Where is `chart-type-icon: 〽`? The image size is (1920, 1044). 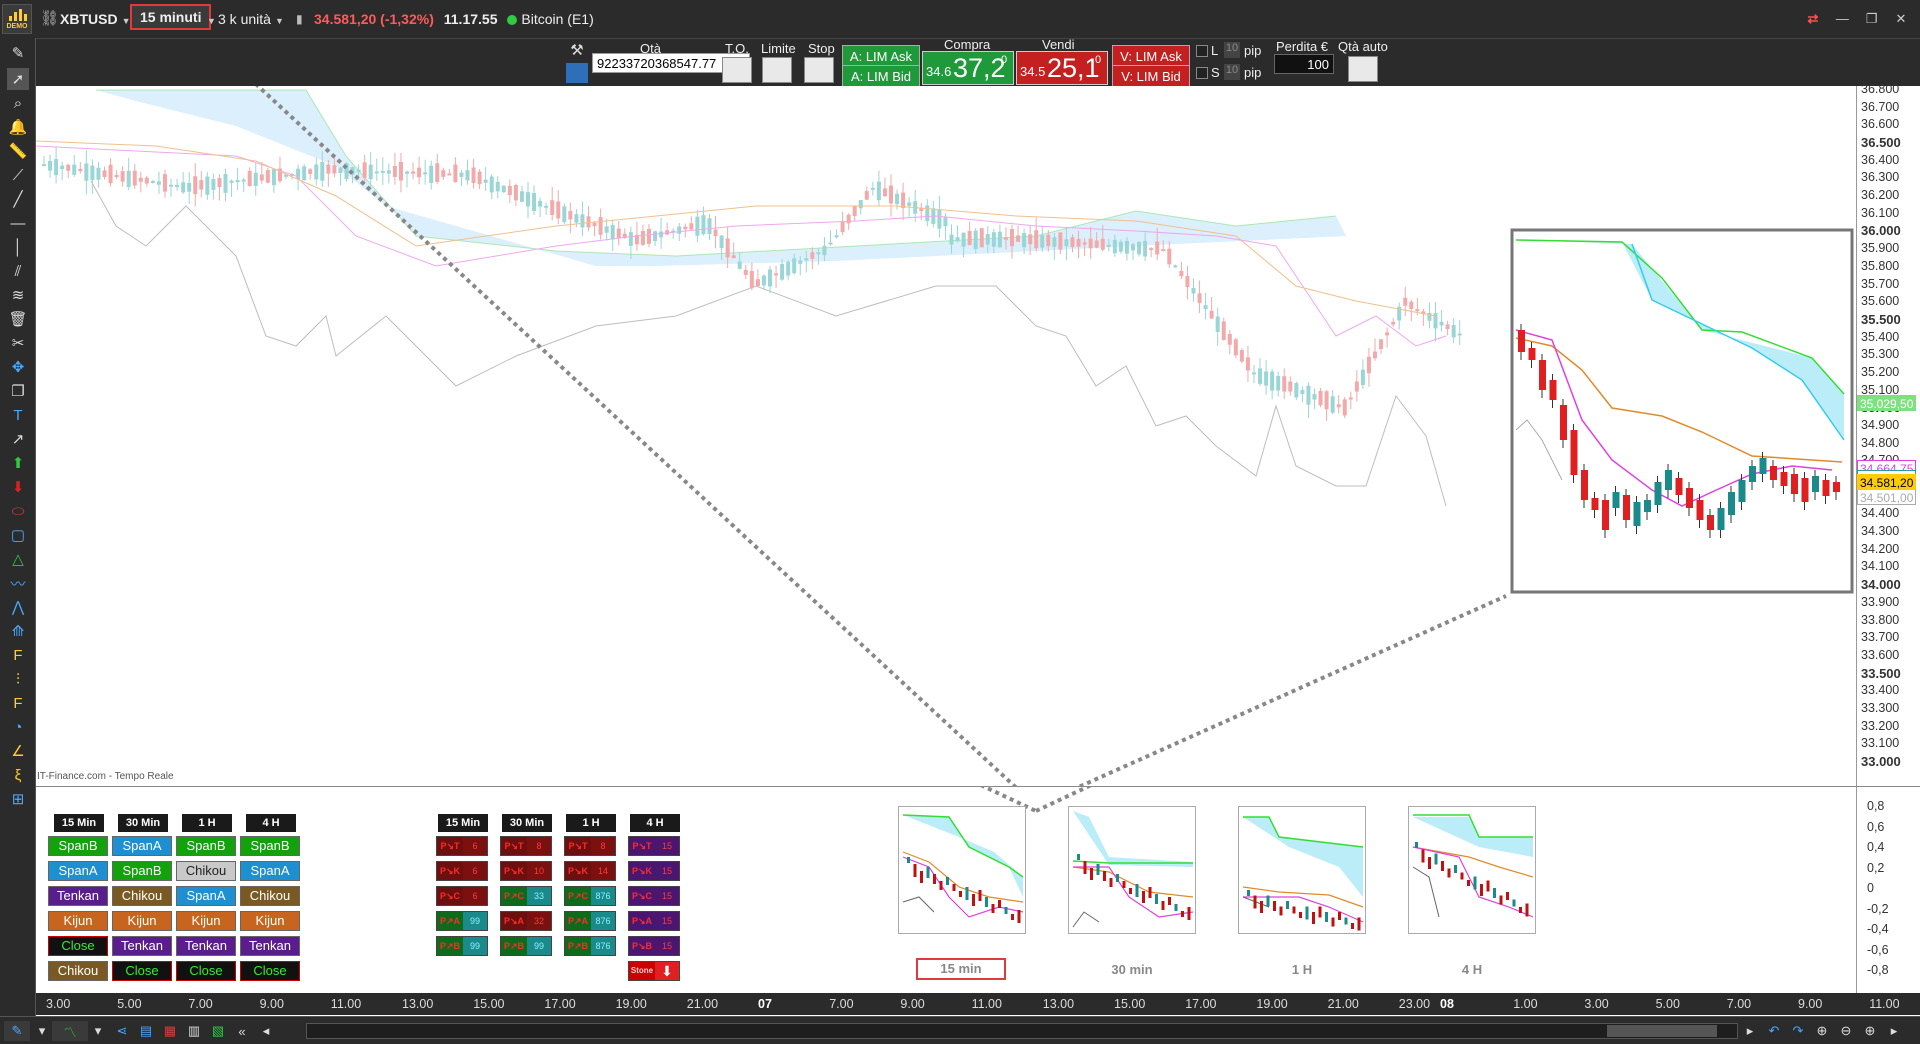
chart-type-icon: 〽 is located at coordinates (70, 1031).